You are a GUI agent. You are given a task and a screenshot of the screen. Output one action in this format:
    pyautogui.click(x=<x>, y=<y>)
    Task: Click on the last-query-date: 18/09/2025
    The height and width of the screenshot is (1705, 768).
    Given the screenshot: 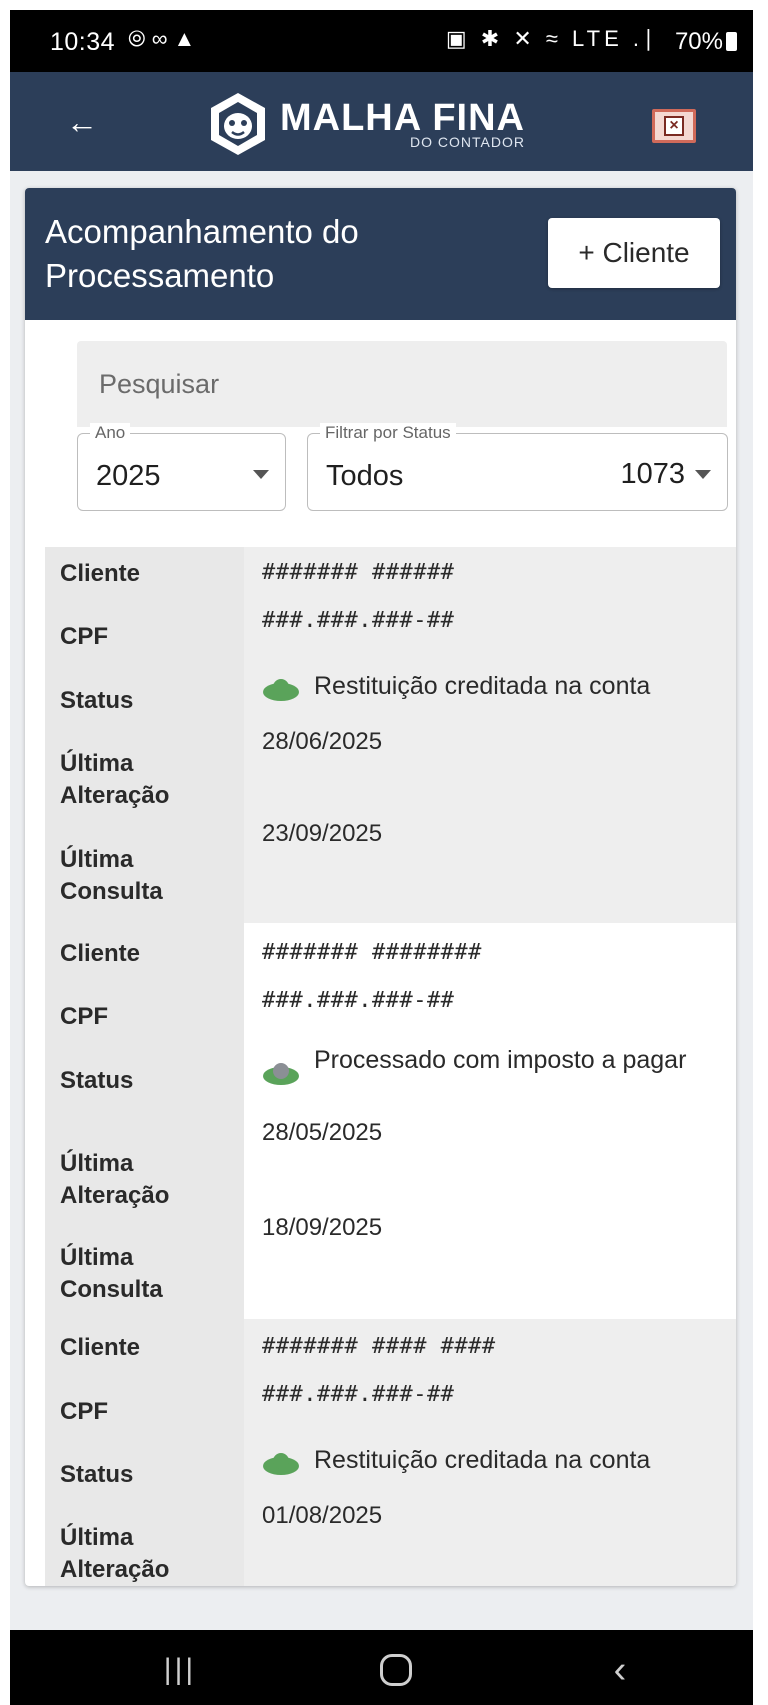 What is the action you would take?
    pyautogui.click(x=322, y=1227)
    